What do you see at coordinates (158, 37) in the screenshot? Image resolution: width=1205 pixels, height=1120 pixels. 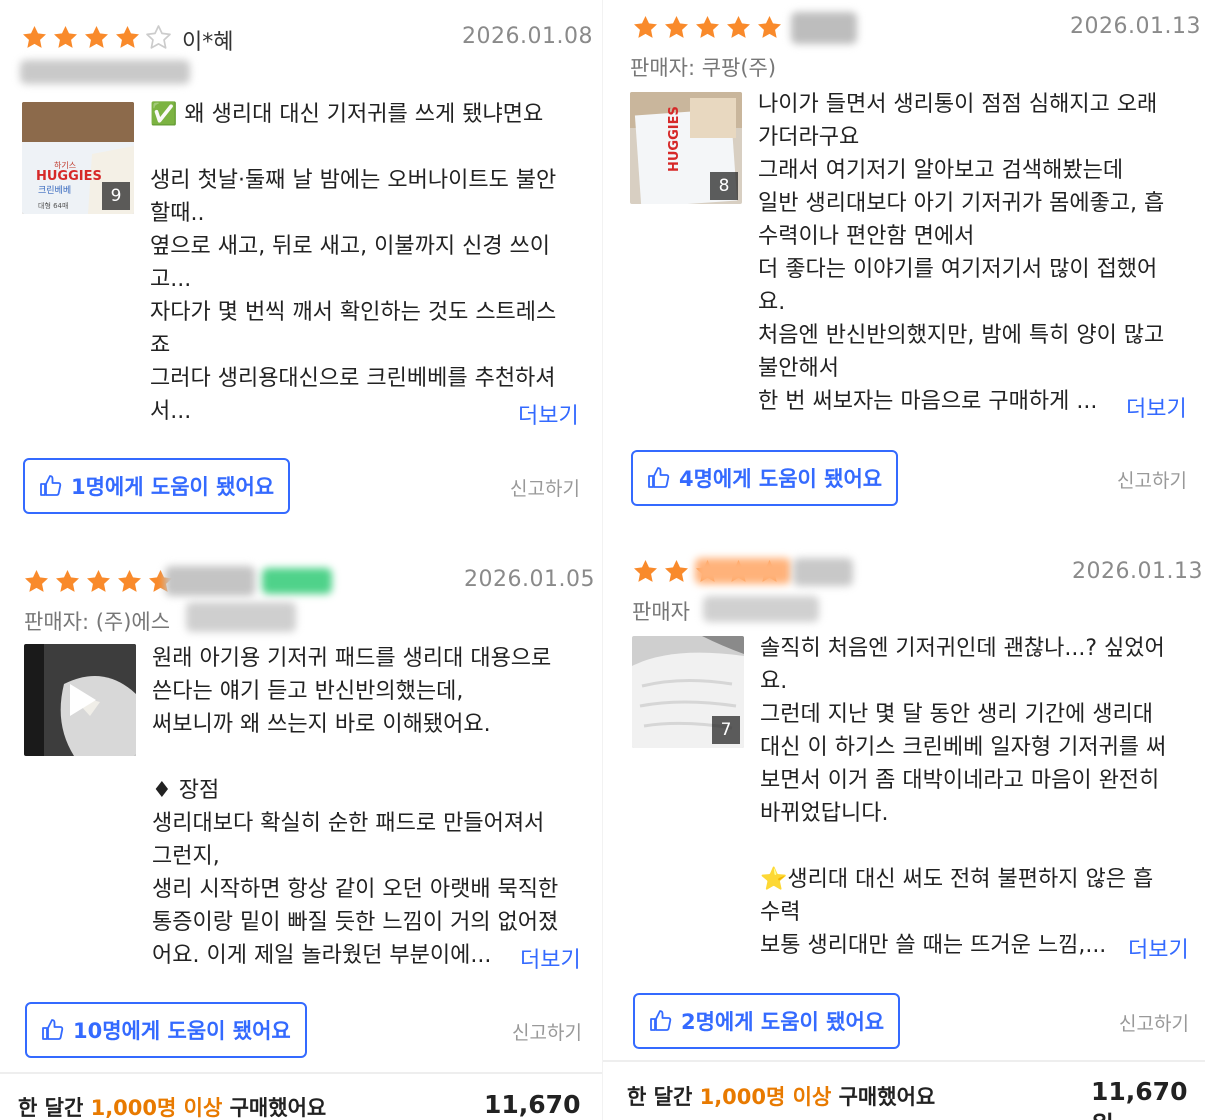 I see `star-empty-icon` at bounding box center [158, 37].